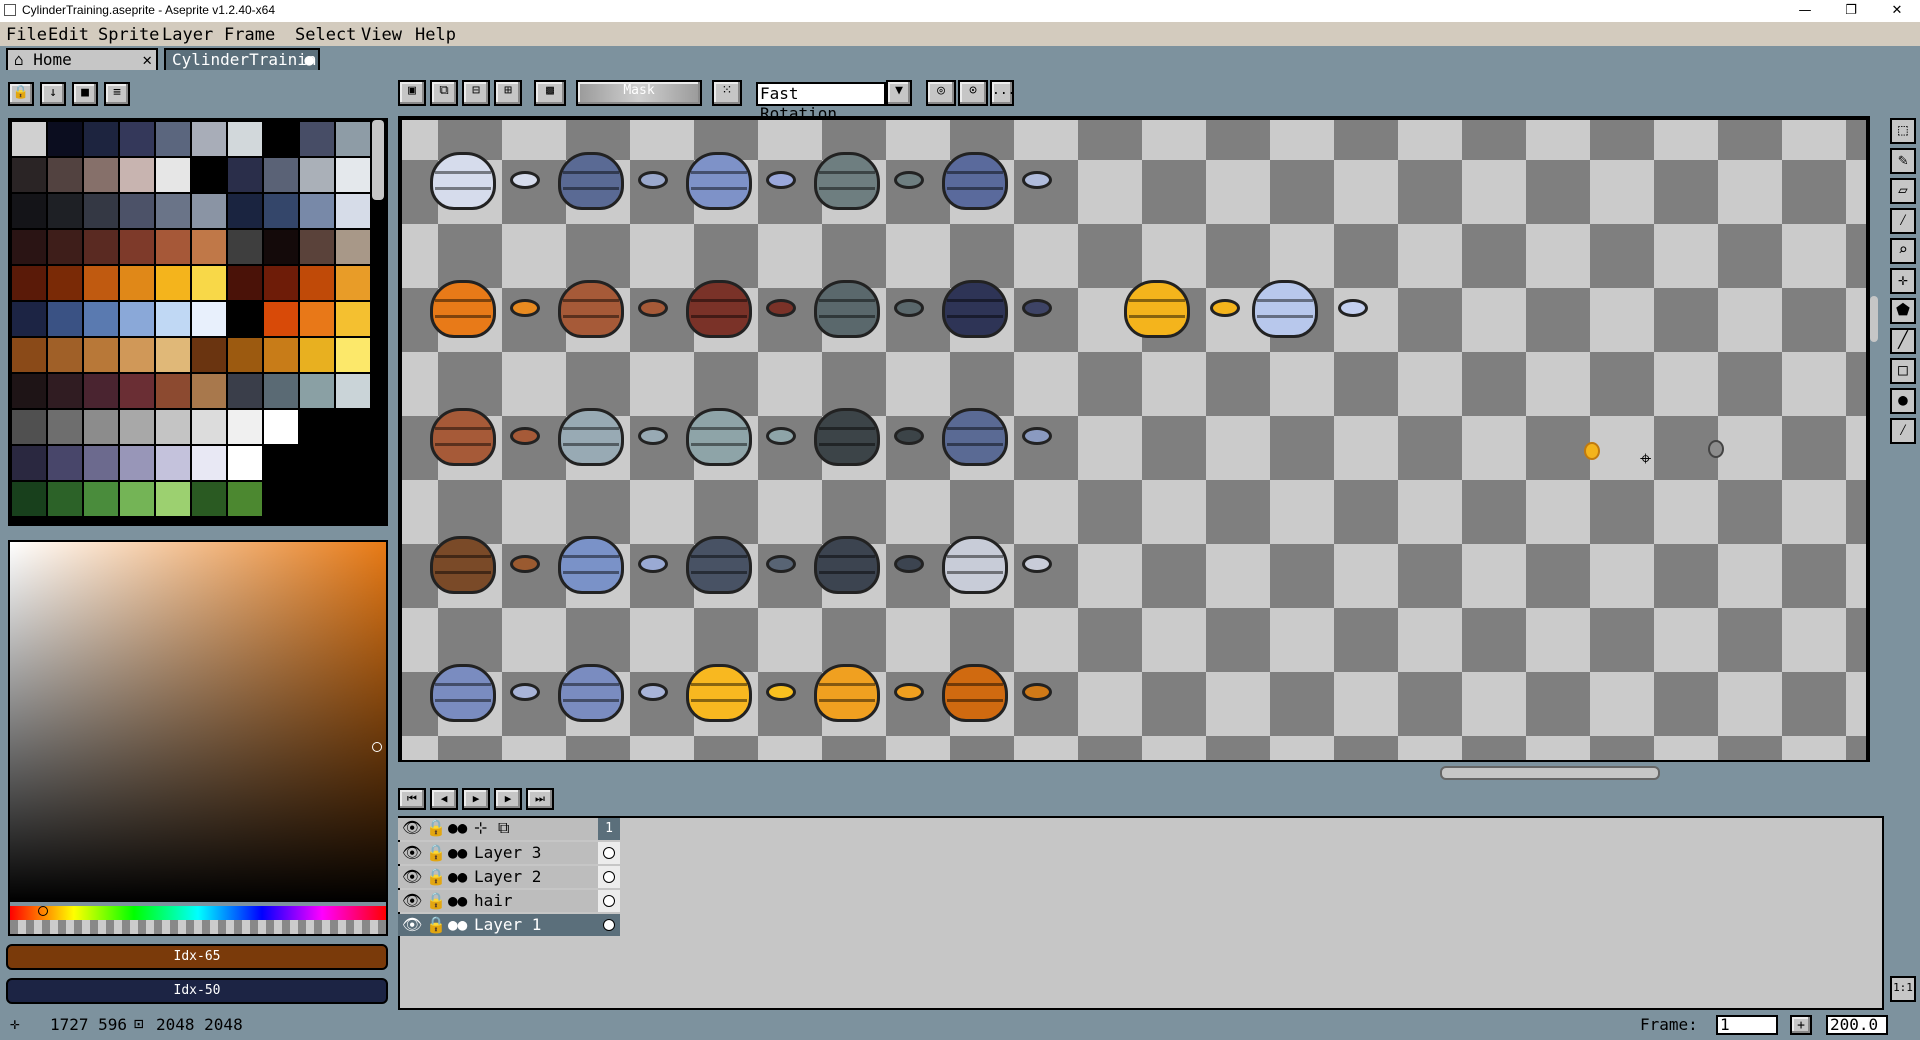 This screenshot has width=1920, height=1040. What do you see at coordinates (117, 94) in the screenshot?
I see `palette-menu-icon: ≡` at bounding box center [117, 94].